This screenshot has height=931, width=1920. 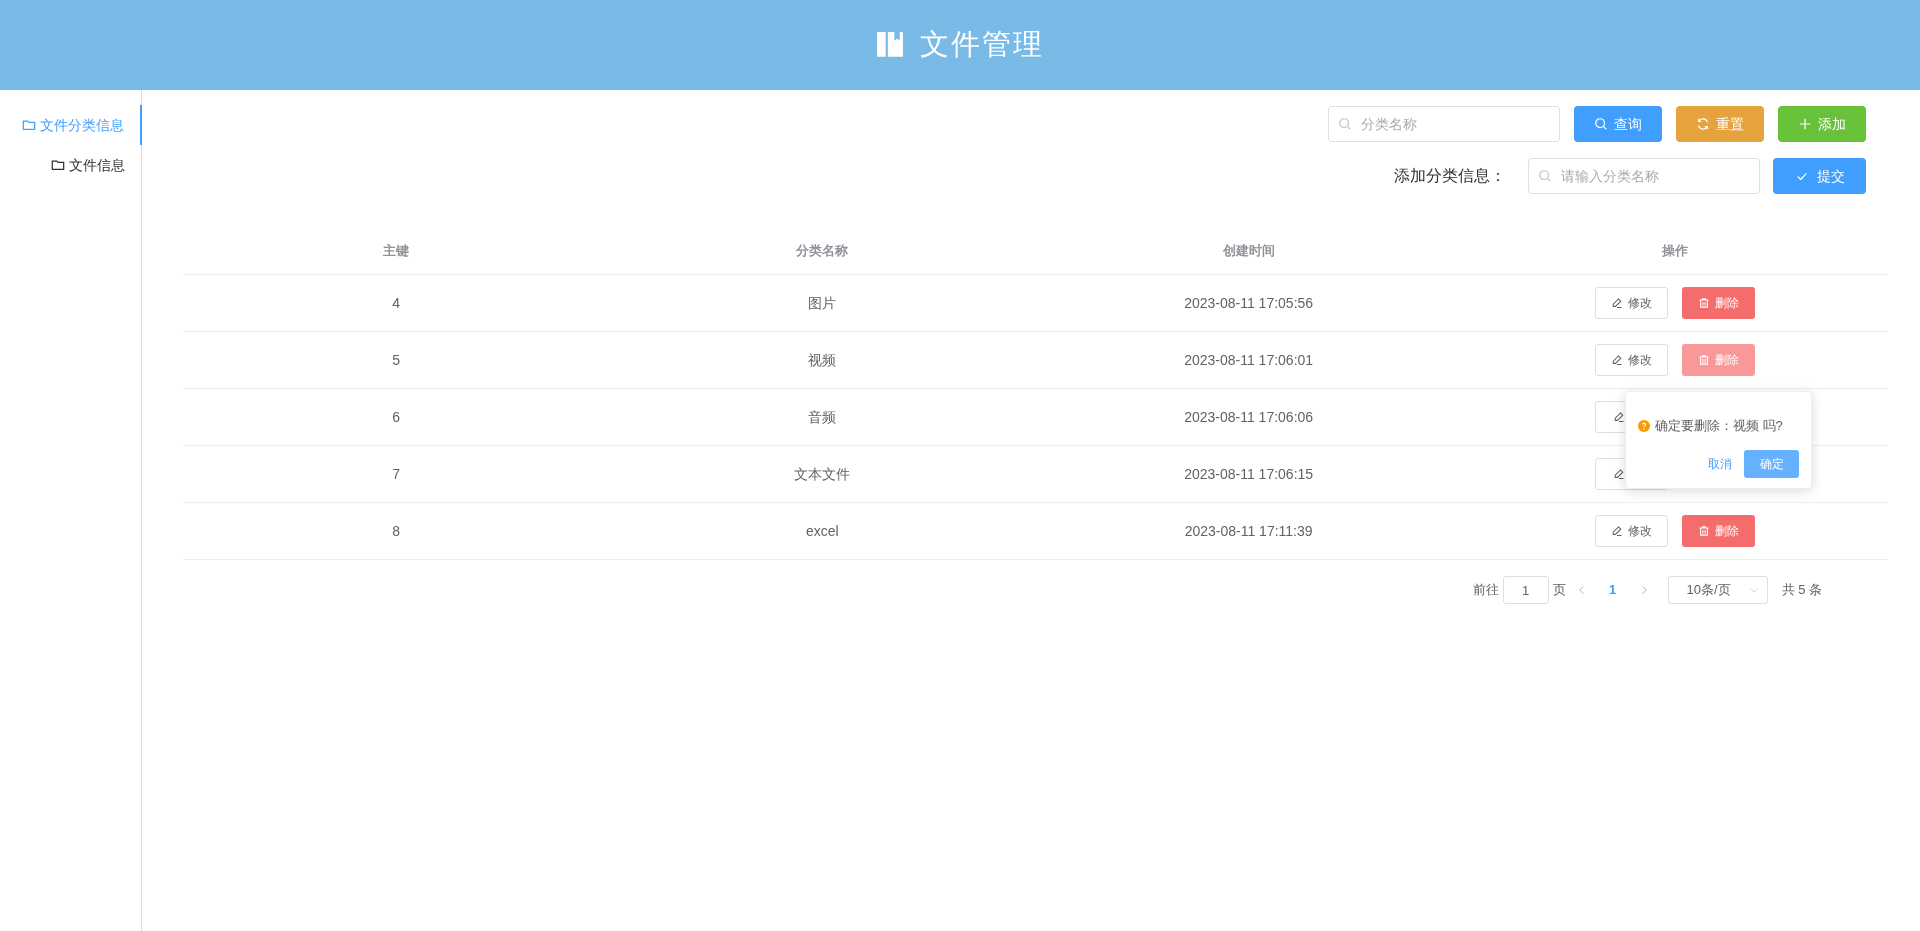 I want to click on submit-button: 提交, so click(x=1819, y=176).